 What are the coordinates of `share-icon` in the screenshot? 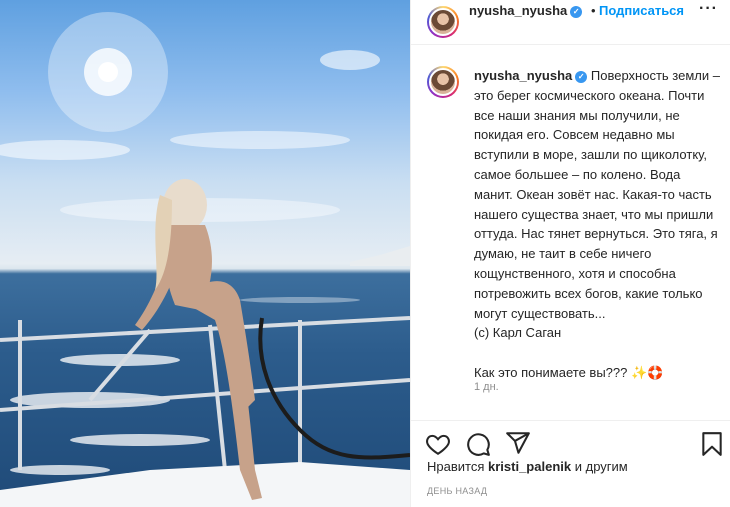 It's located at (518, 443).